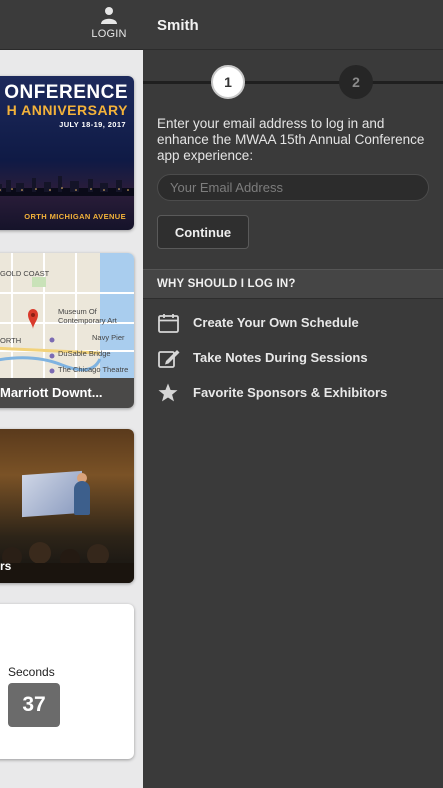 The width and height of the screenshot is (443, 788). What do you see at coordinates (203, 232) in the screenshot?
I see `continue-button: Continue` at bounding box center [203, 232].